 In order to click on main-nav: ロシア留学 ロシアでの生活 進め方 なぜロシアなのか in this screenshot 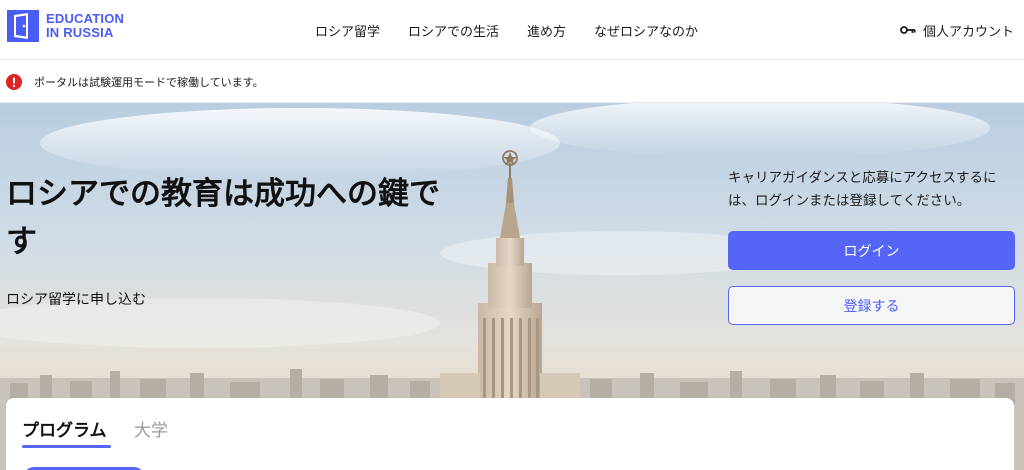, I will do `click(520, 30)`.